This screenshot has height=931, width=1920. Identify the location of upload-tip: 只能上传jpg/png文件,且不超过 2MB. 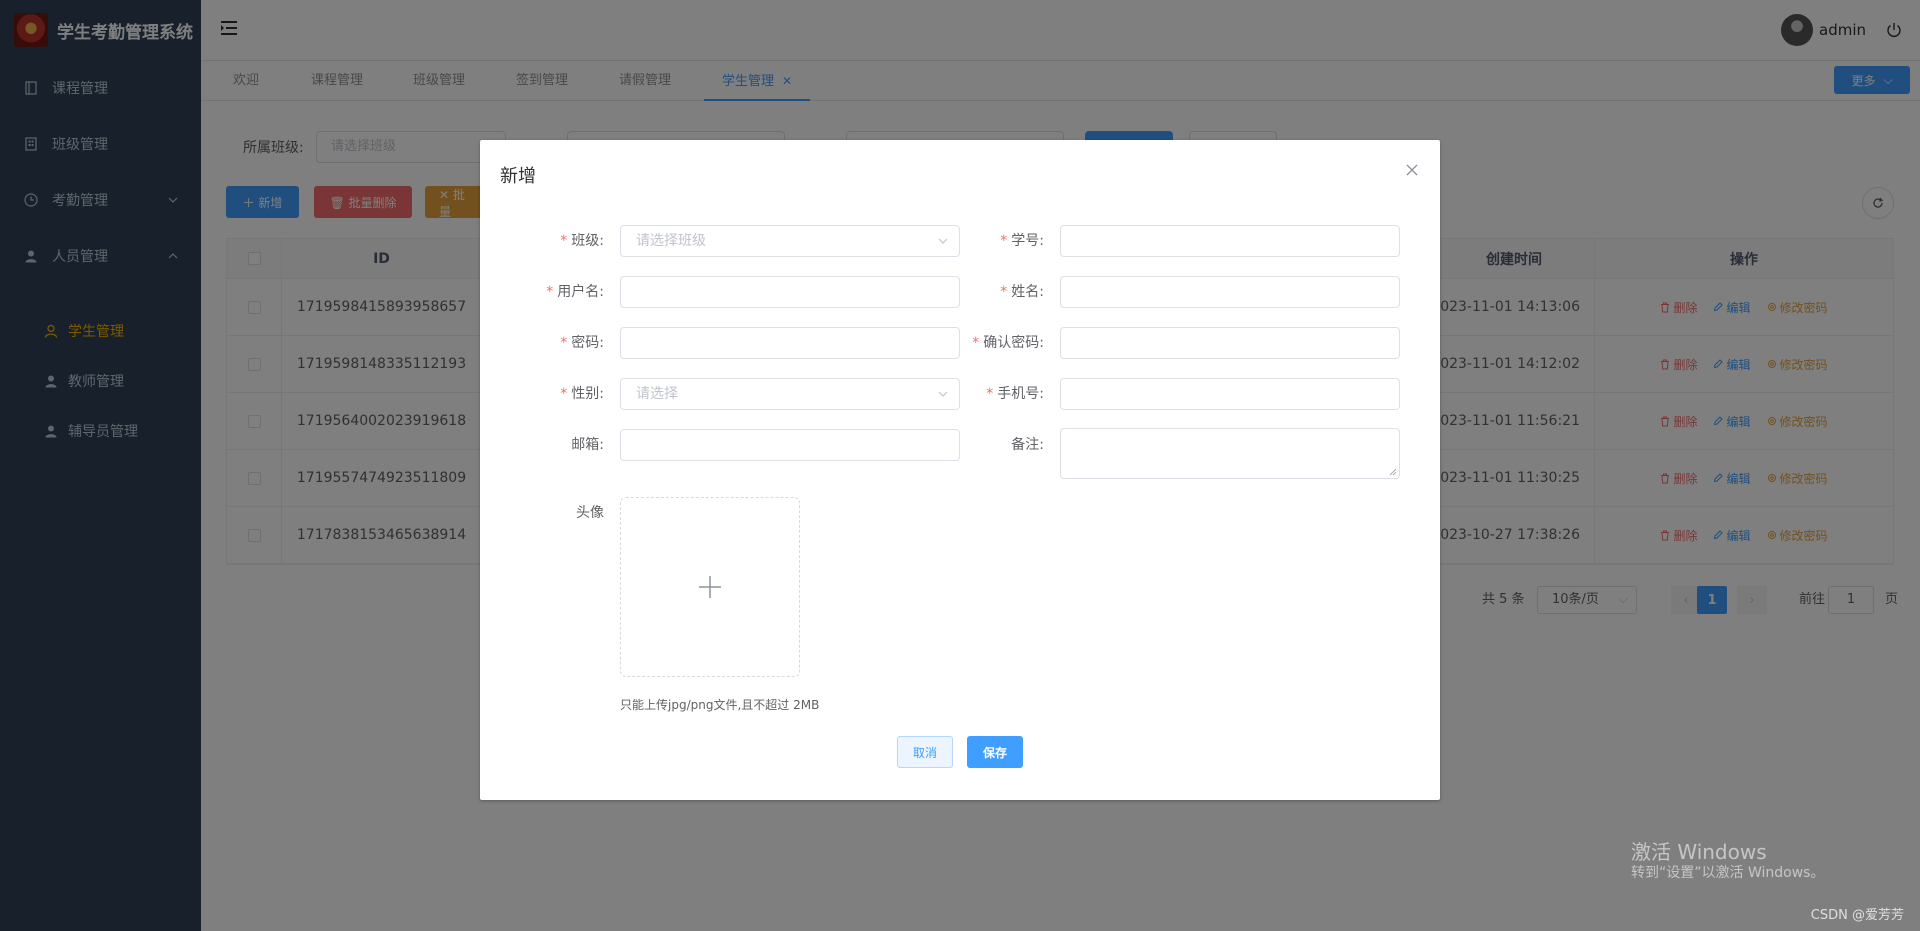
(720, 705).